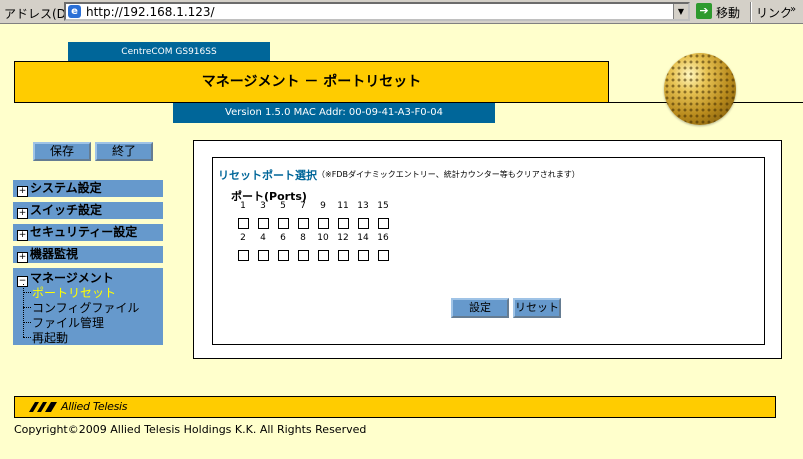  I want to click on go-arrow-icon: ➔, so click(704, 11).